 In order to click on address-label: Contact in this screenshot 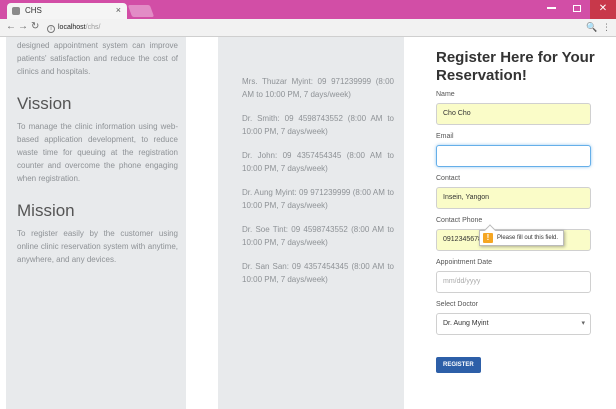, I will do `click(448, 178)`.